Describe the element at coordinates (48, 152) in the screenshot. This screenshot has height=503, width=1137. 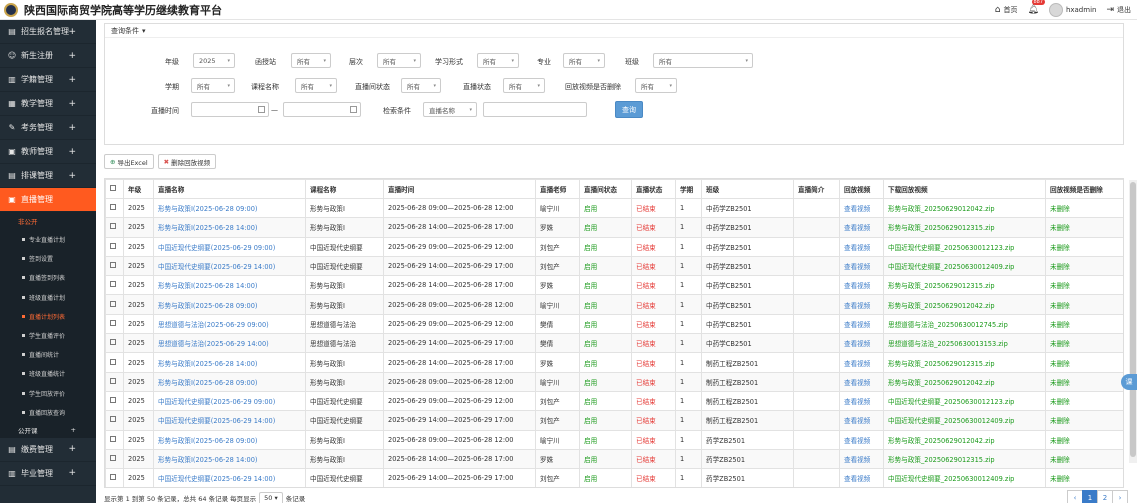
I see `sidebar-item-5: ▣ 教师管理 +` at that location.